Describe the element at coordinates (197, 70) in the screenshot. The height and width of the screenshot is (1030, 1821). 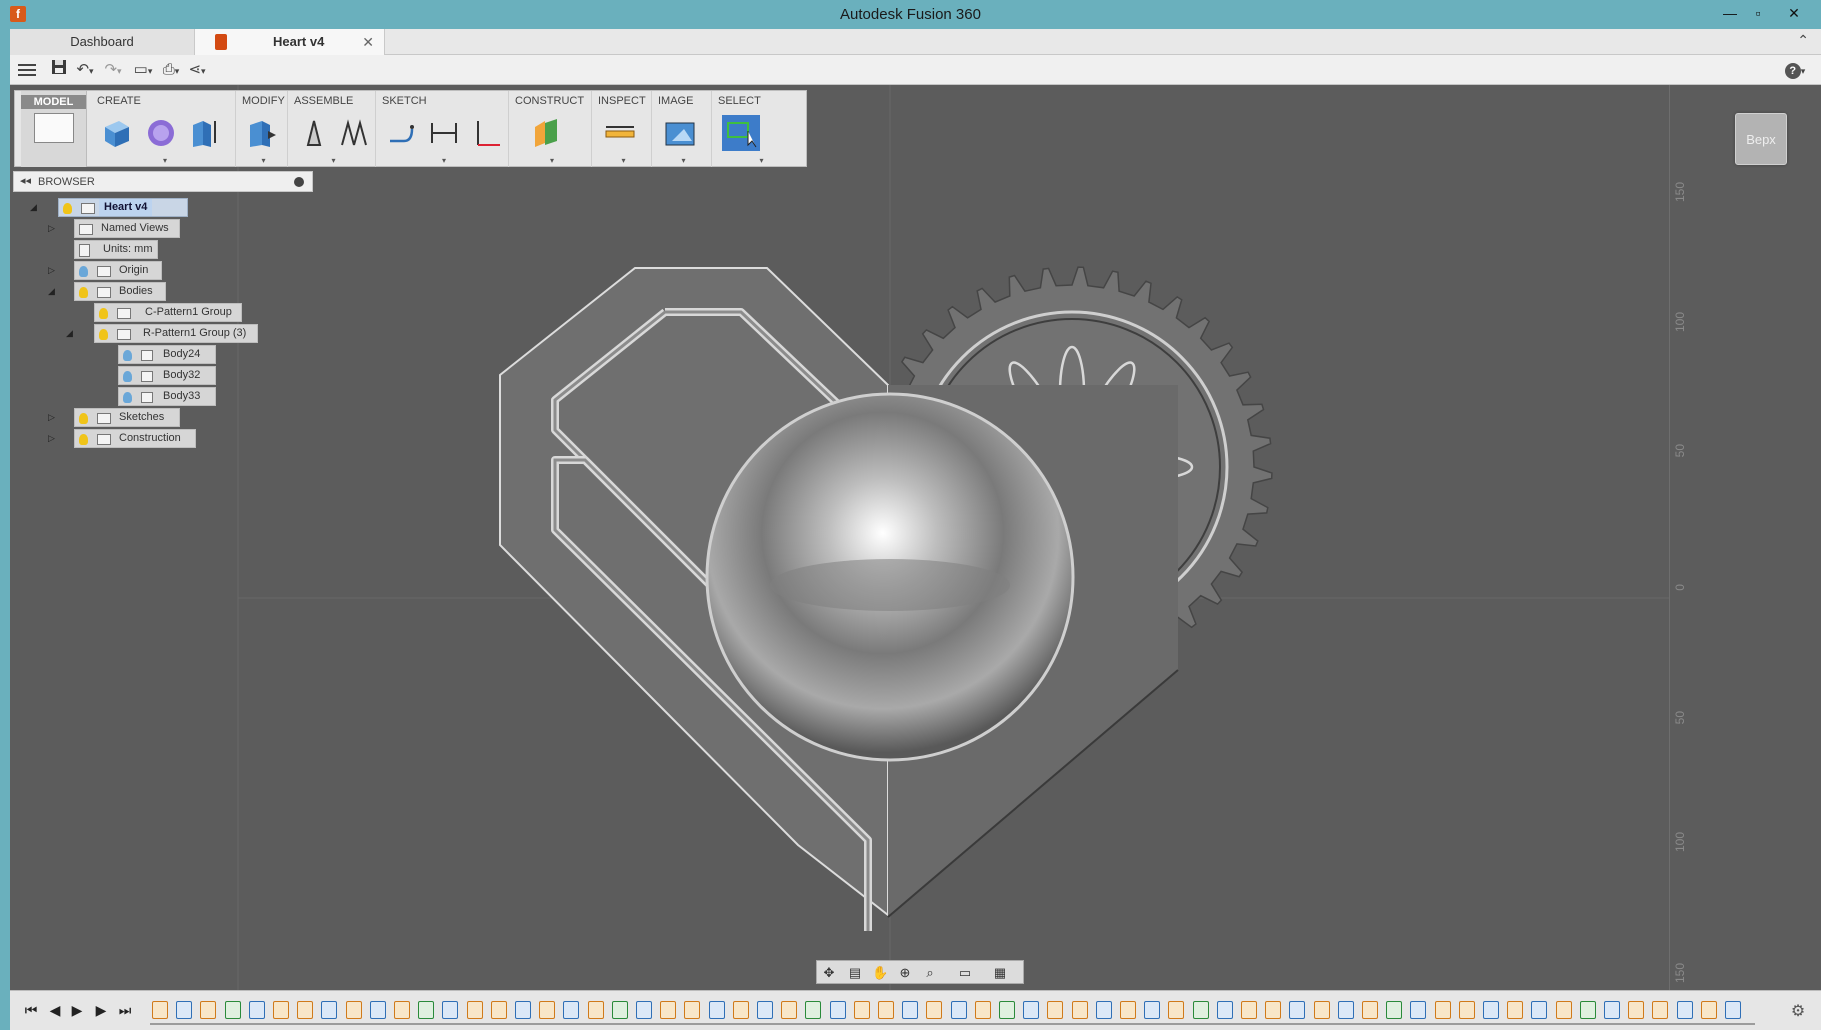
I see `share-icon: ⋖▾` at that location.